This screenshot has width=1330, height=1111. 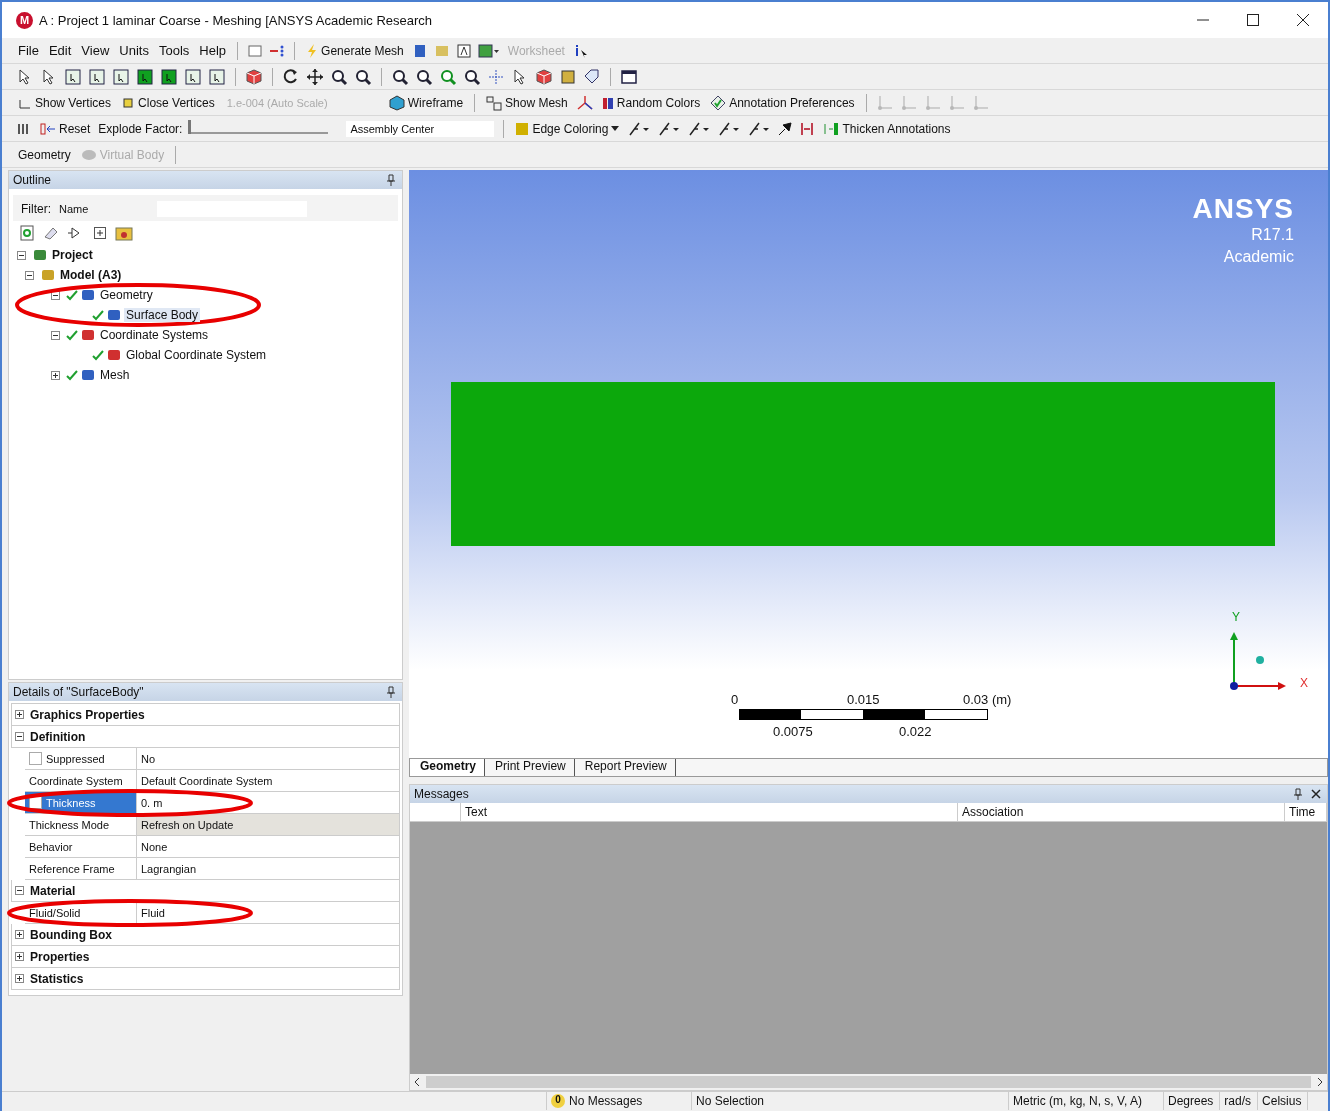 What do you see at coordinates (124, 233) in the screenshot?
I see `folder-icon` at bounding box center [124, 233].